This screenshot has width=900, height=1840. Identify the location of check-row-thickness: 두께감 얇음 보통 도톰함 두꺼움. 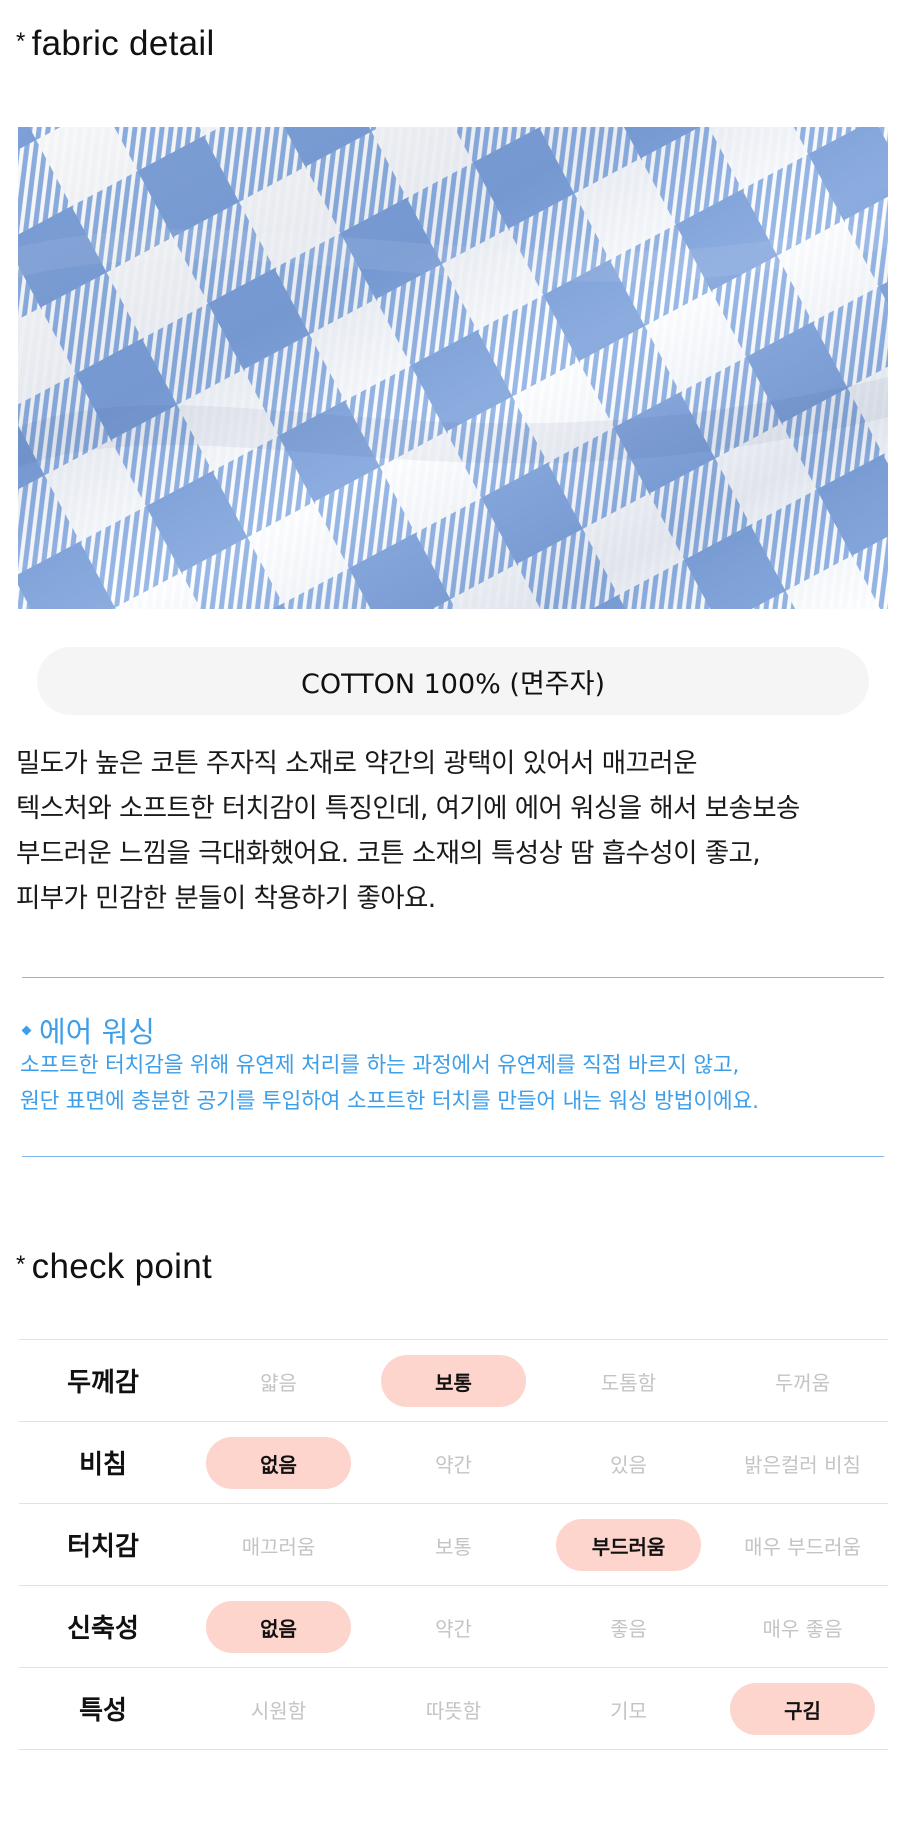
(453, 1381).